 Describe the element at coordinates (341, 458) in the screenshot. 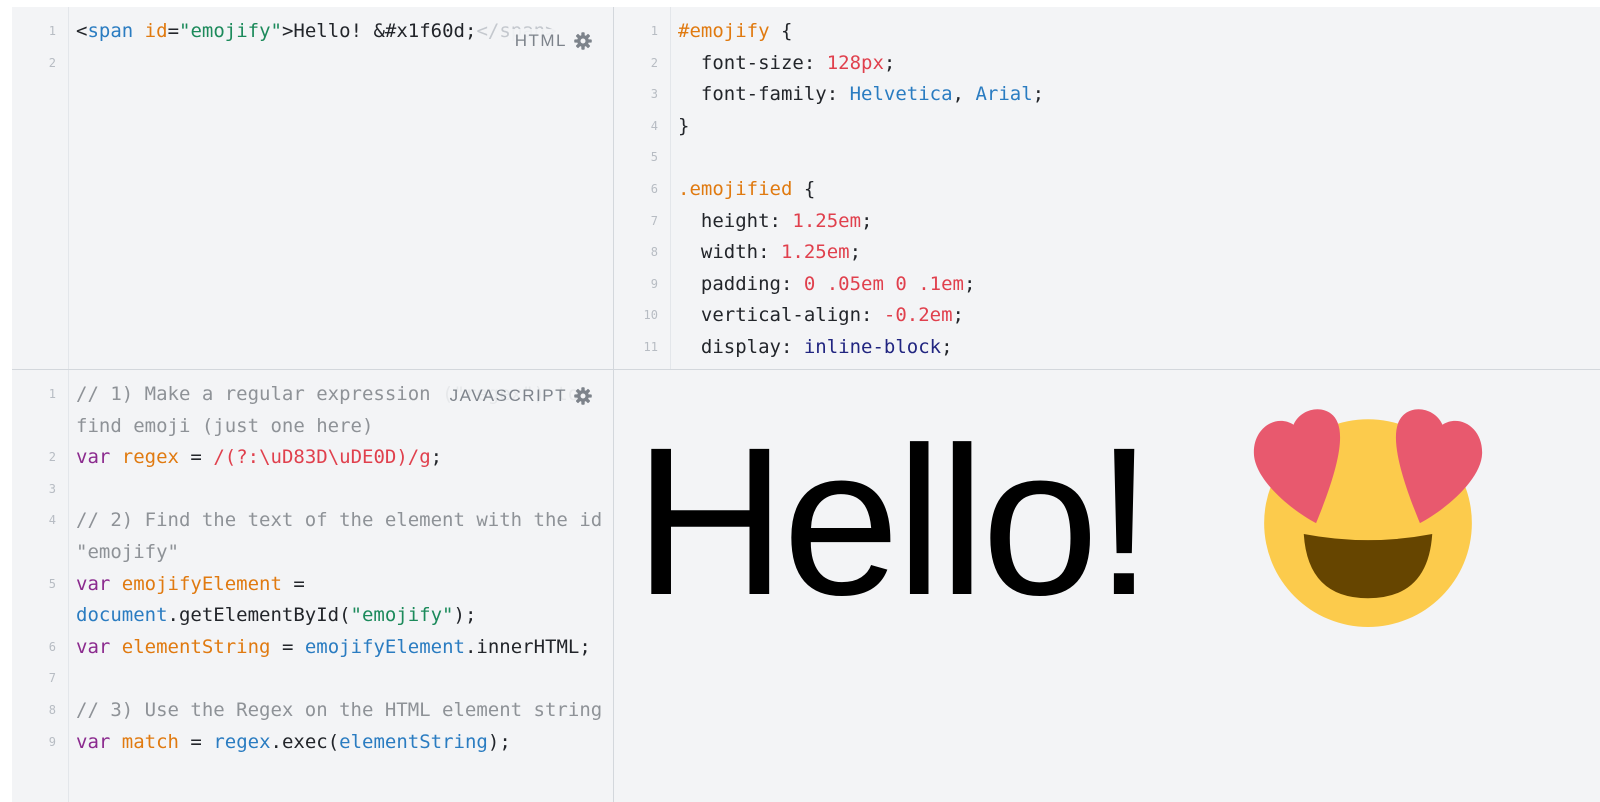

I see `code-text: var regex = /(?:\uD83D\uDE0D)/g;` at that location.